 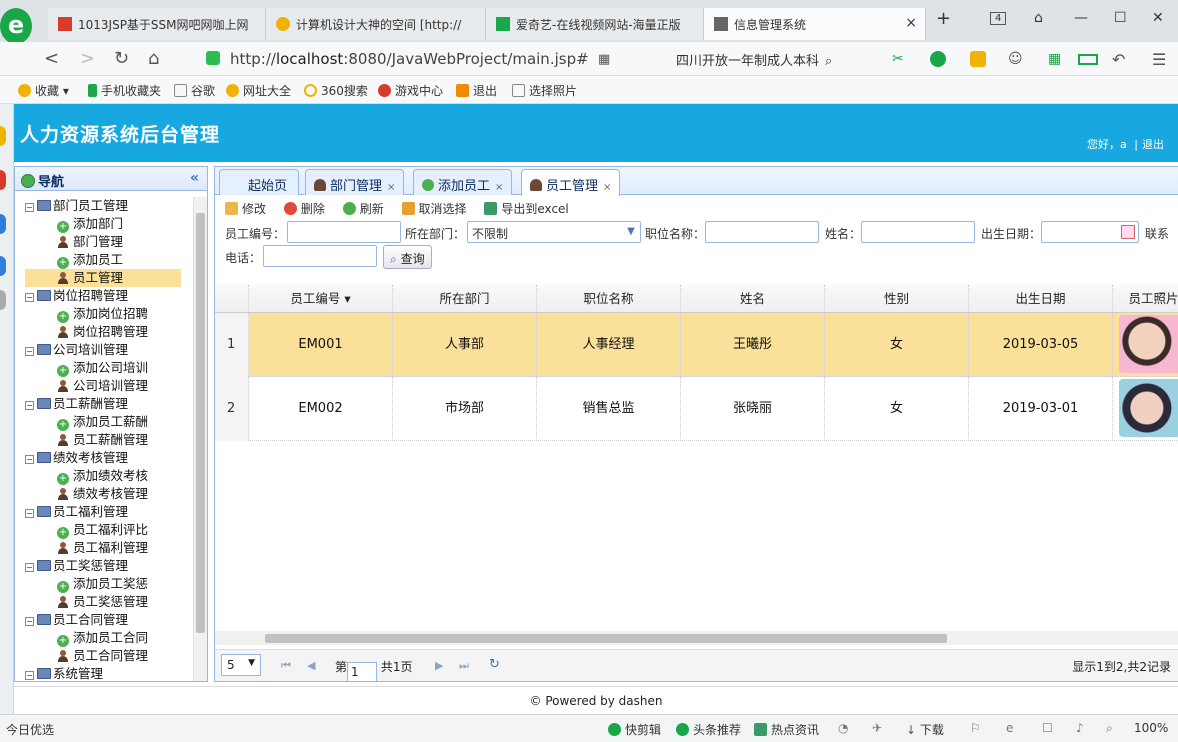 I want to click on close-window-icon: ✕, so click(x=1158, y=18).